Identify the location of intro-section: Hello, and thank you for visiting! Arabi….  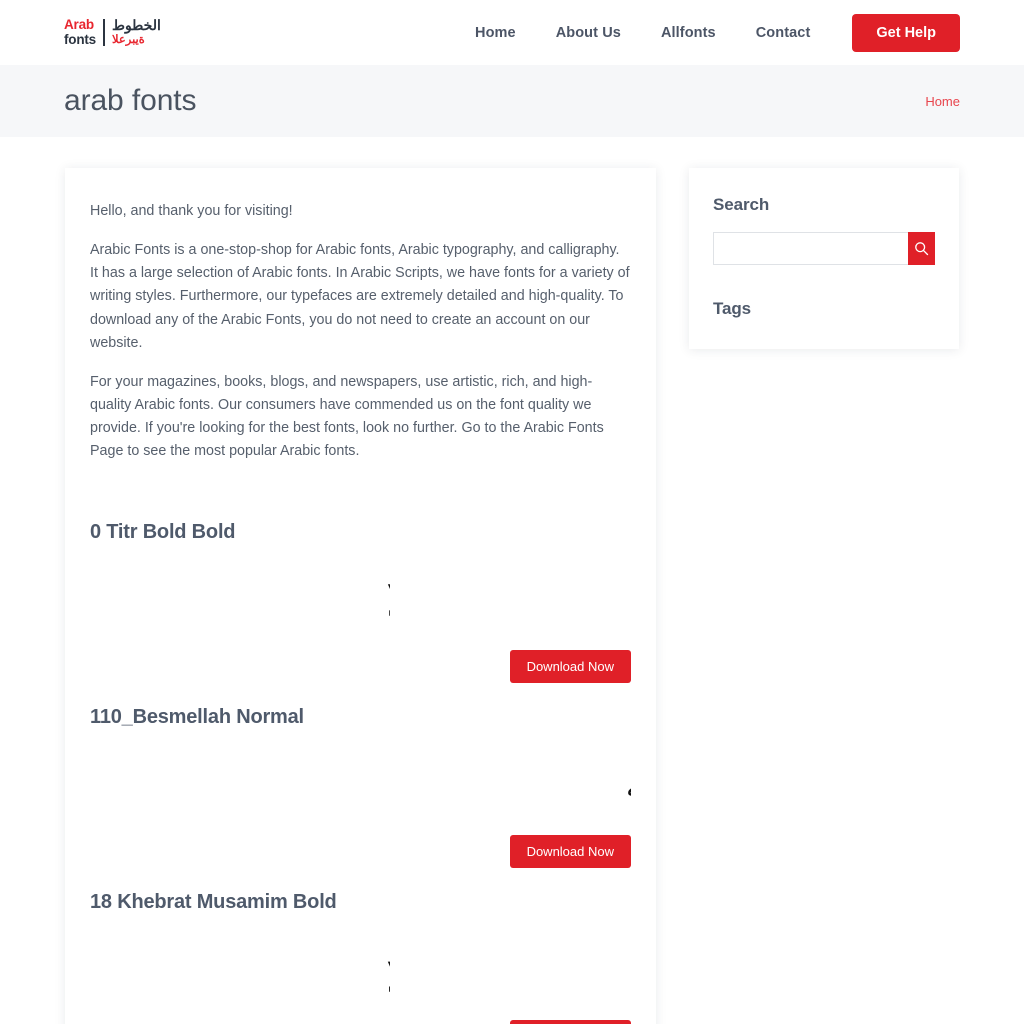
(360, 332).